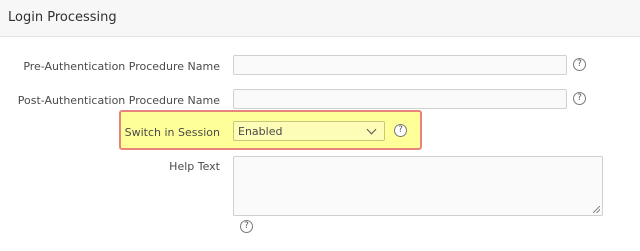 The image size is (640, 251). What do you see at coordinates (194, 166) in the screenshot?
I see `help-text-label: Help Text` at bounding box center [194, 166].